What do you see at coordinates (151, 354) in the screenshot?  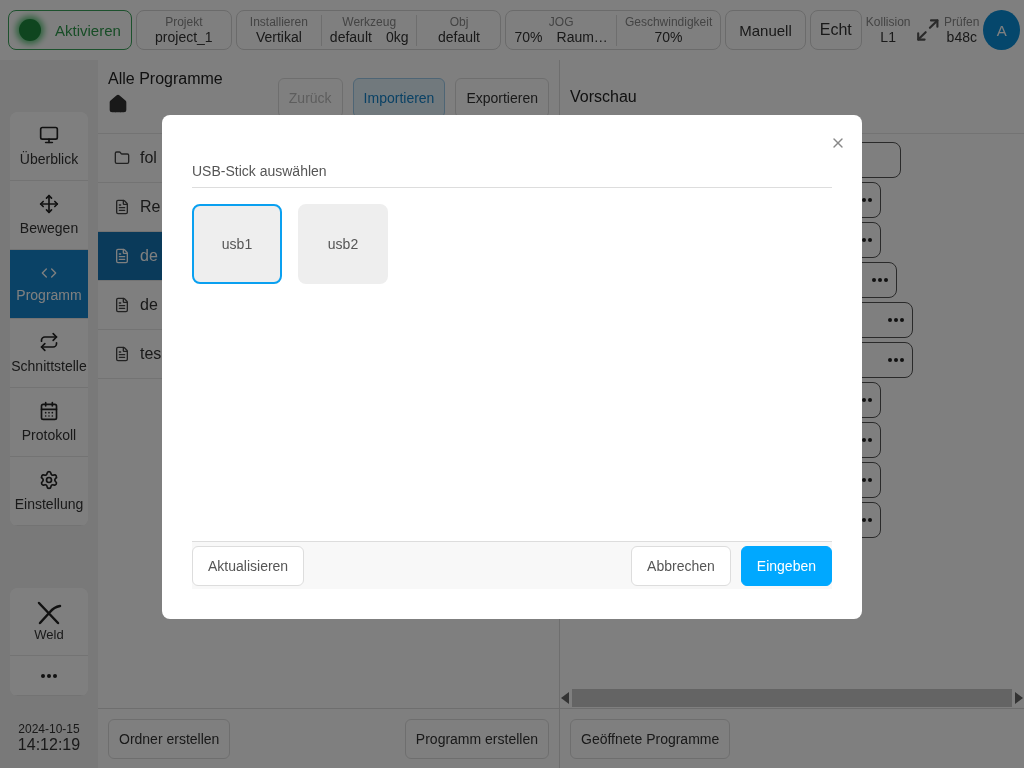 I see `program-name: tes` at bounding box center [151, 354].